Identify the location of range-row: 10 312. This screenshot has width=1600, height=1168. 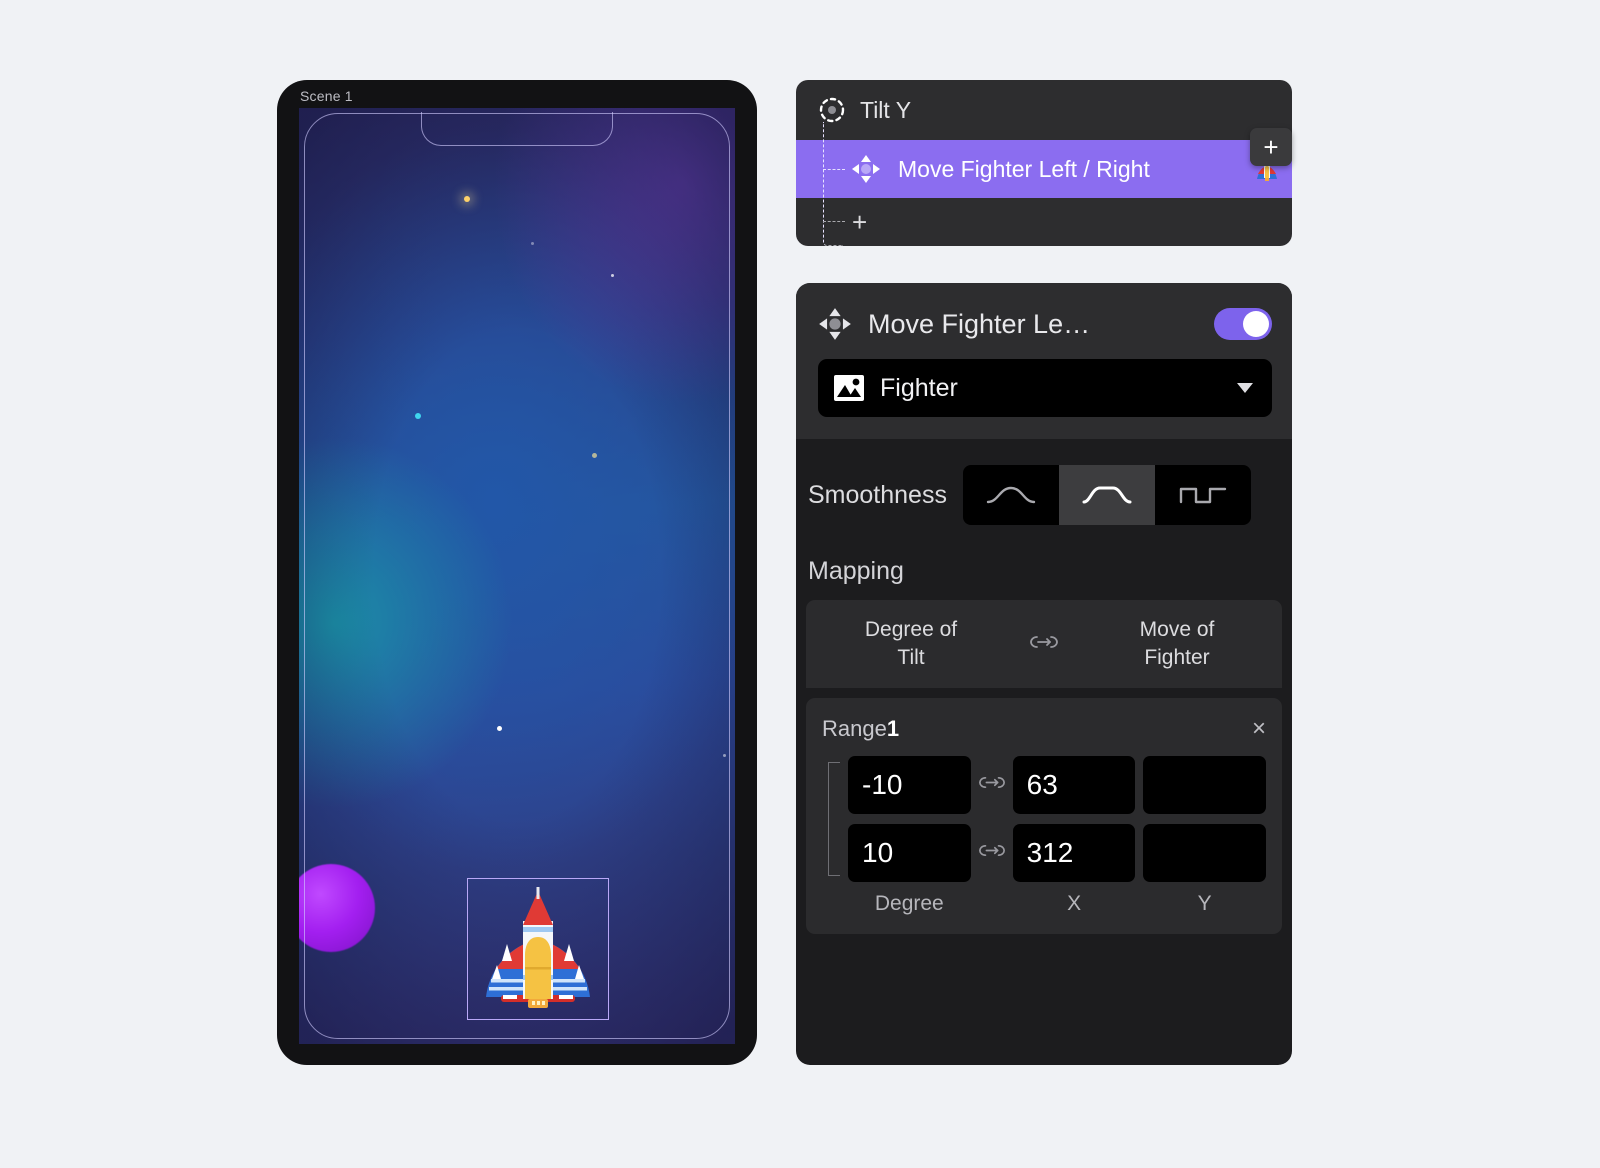
(1057, 853).